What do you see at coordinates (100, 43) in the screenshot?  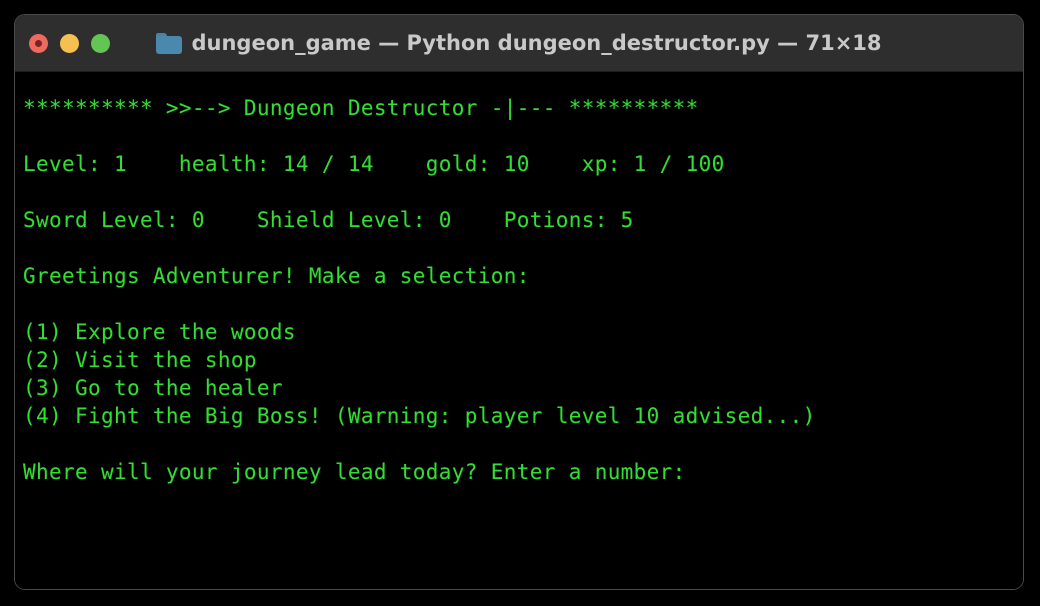 I see `maximize-button` at bounding box center [100, 43].